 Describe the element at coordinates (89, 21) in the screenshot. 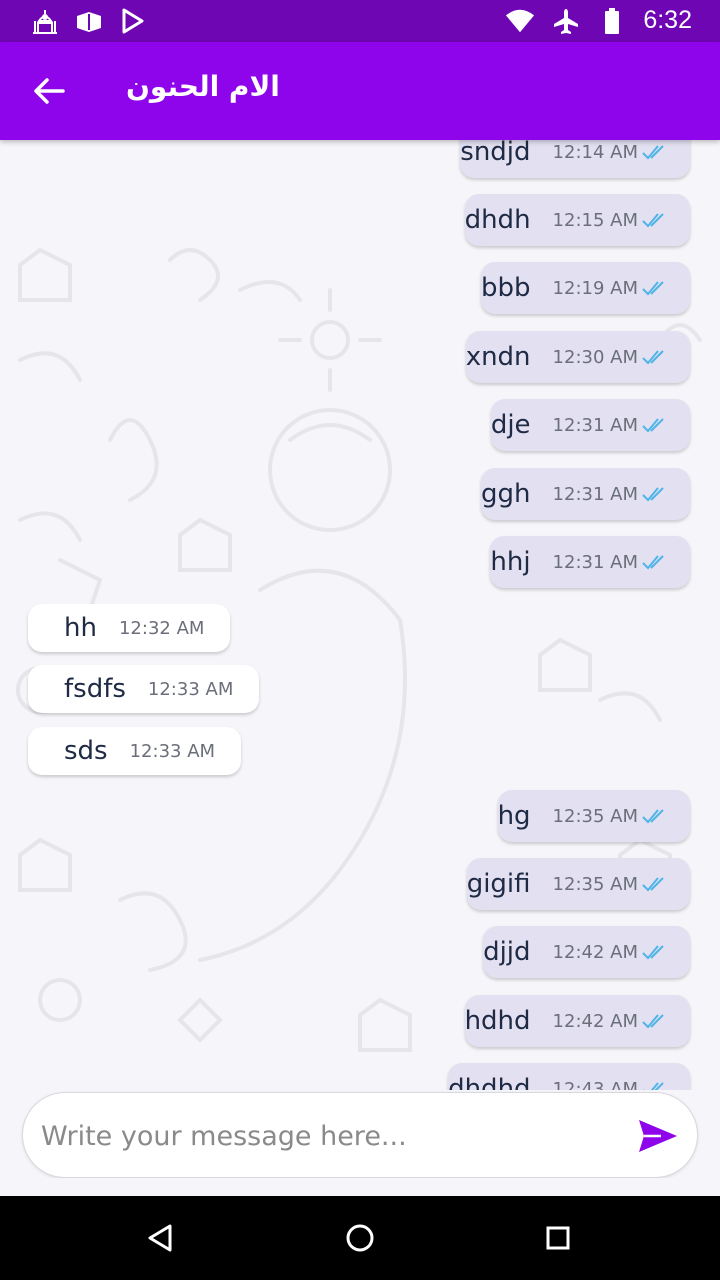

I see `quran-icon` at that location.